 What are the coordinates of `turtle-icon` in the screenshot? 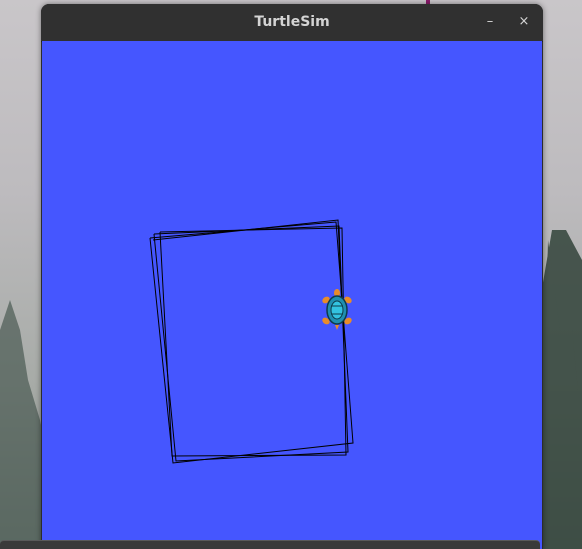 It's located at (337, 309).